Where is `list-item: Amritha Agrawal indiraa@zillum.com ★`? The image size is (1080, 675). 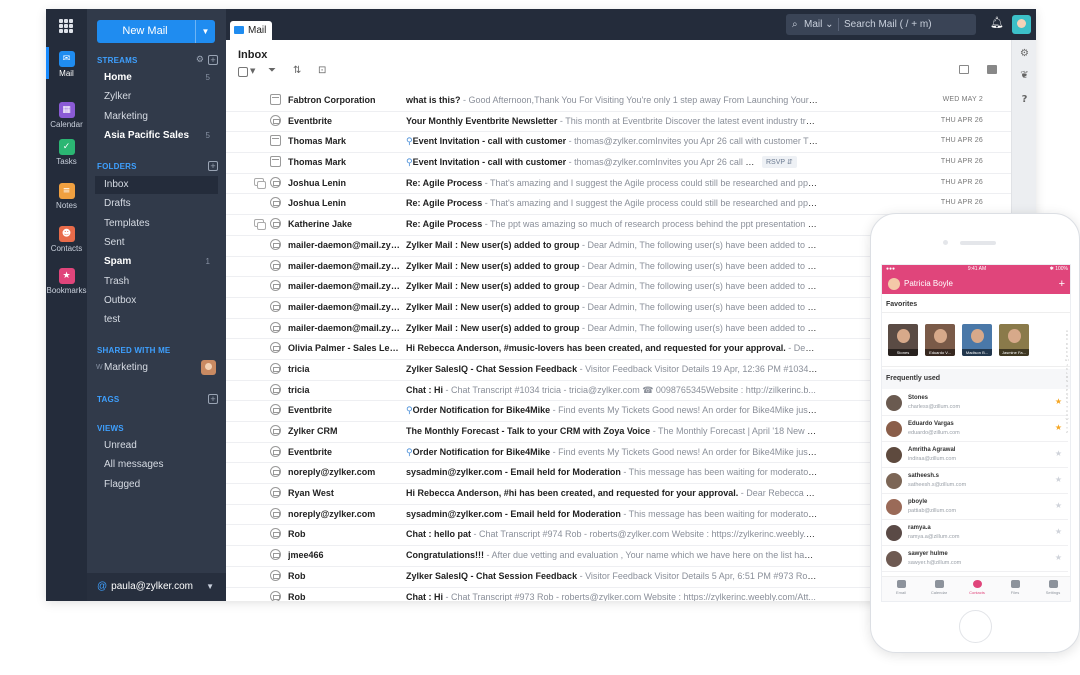
list-item: Amritha Agrawal indiraa@zillum.com ★ is located at coordinates (975, 455).